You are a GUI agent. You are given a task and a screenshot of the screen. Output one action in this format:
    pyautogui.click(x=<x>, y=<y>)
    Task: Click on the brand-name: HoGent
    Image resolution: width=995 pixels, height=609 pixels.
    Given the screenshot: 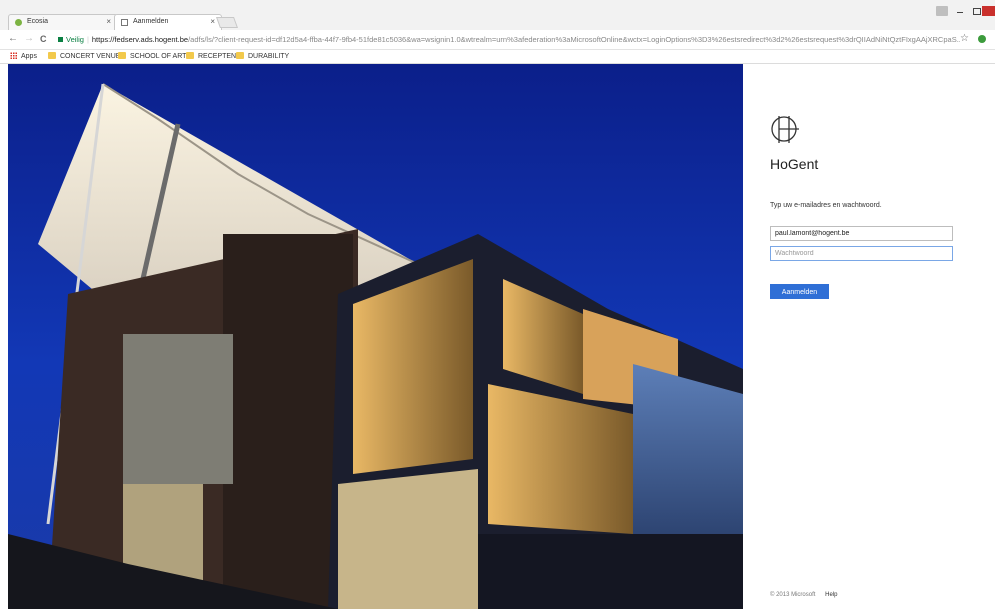 What is the action you would take?
    pyautogui.click(x=794, y=164)
    